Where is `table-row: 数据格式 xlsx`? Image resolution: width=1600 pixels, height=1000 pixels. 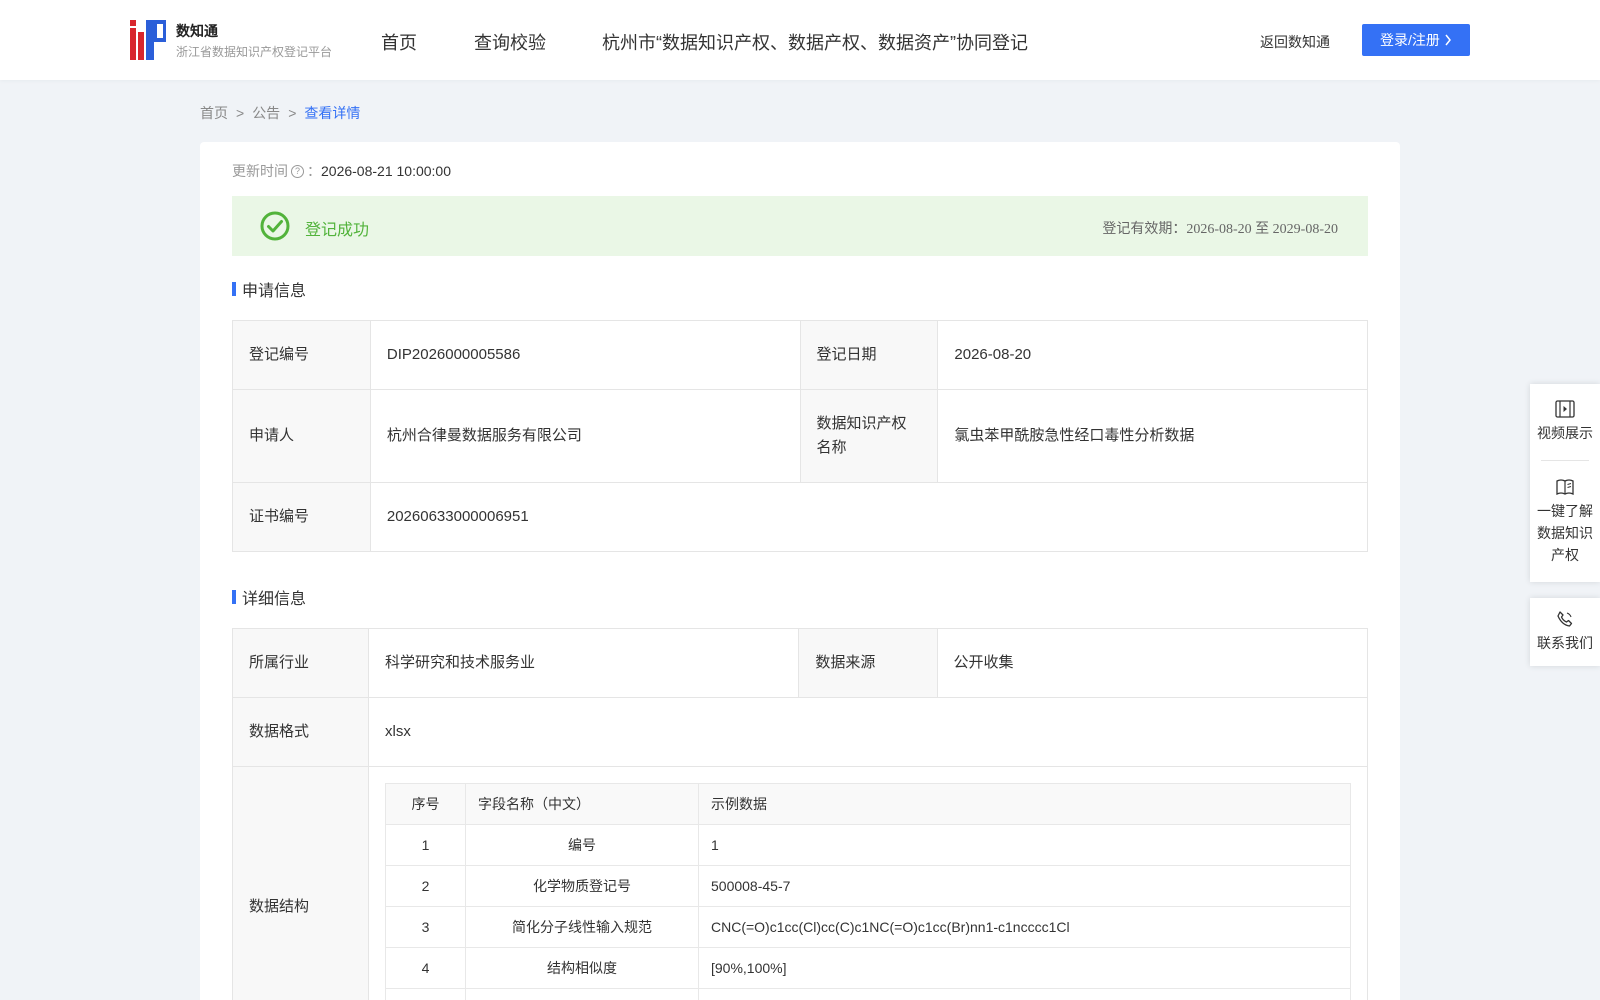
table-row: 数据格式 xlsx is located at coordinates (800, 732).